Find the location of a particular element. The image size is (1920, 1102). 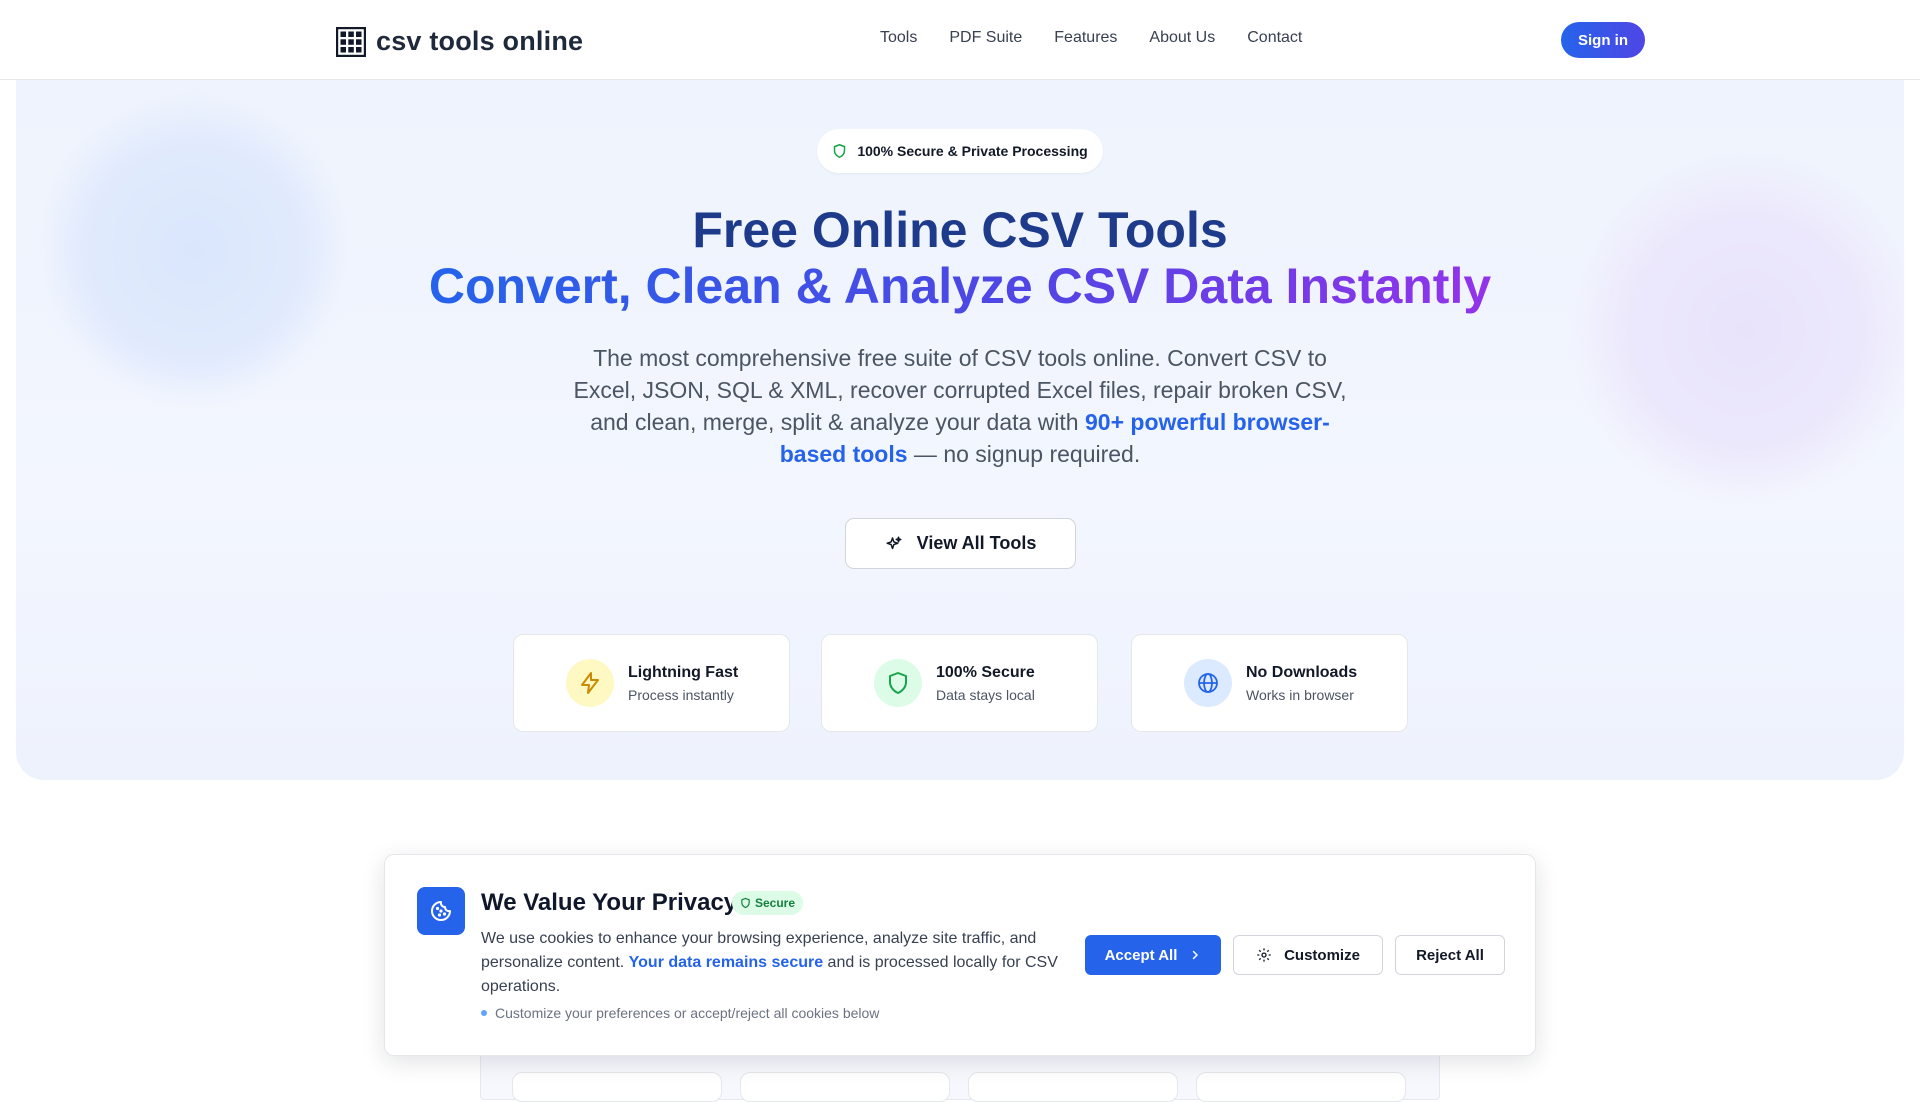

customize-label: Customize is located at coordinates (1322, 955).